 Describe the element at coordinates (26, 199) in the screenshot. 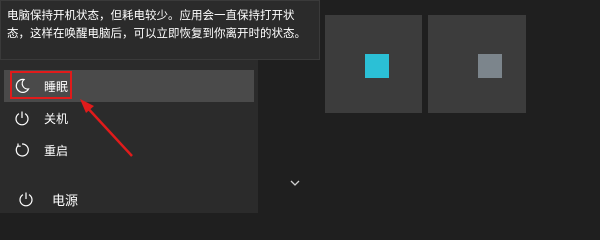

I see `power-icon` at that location.